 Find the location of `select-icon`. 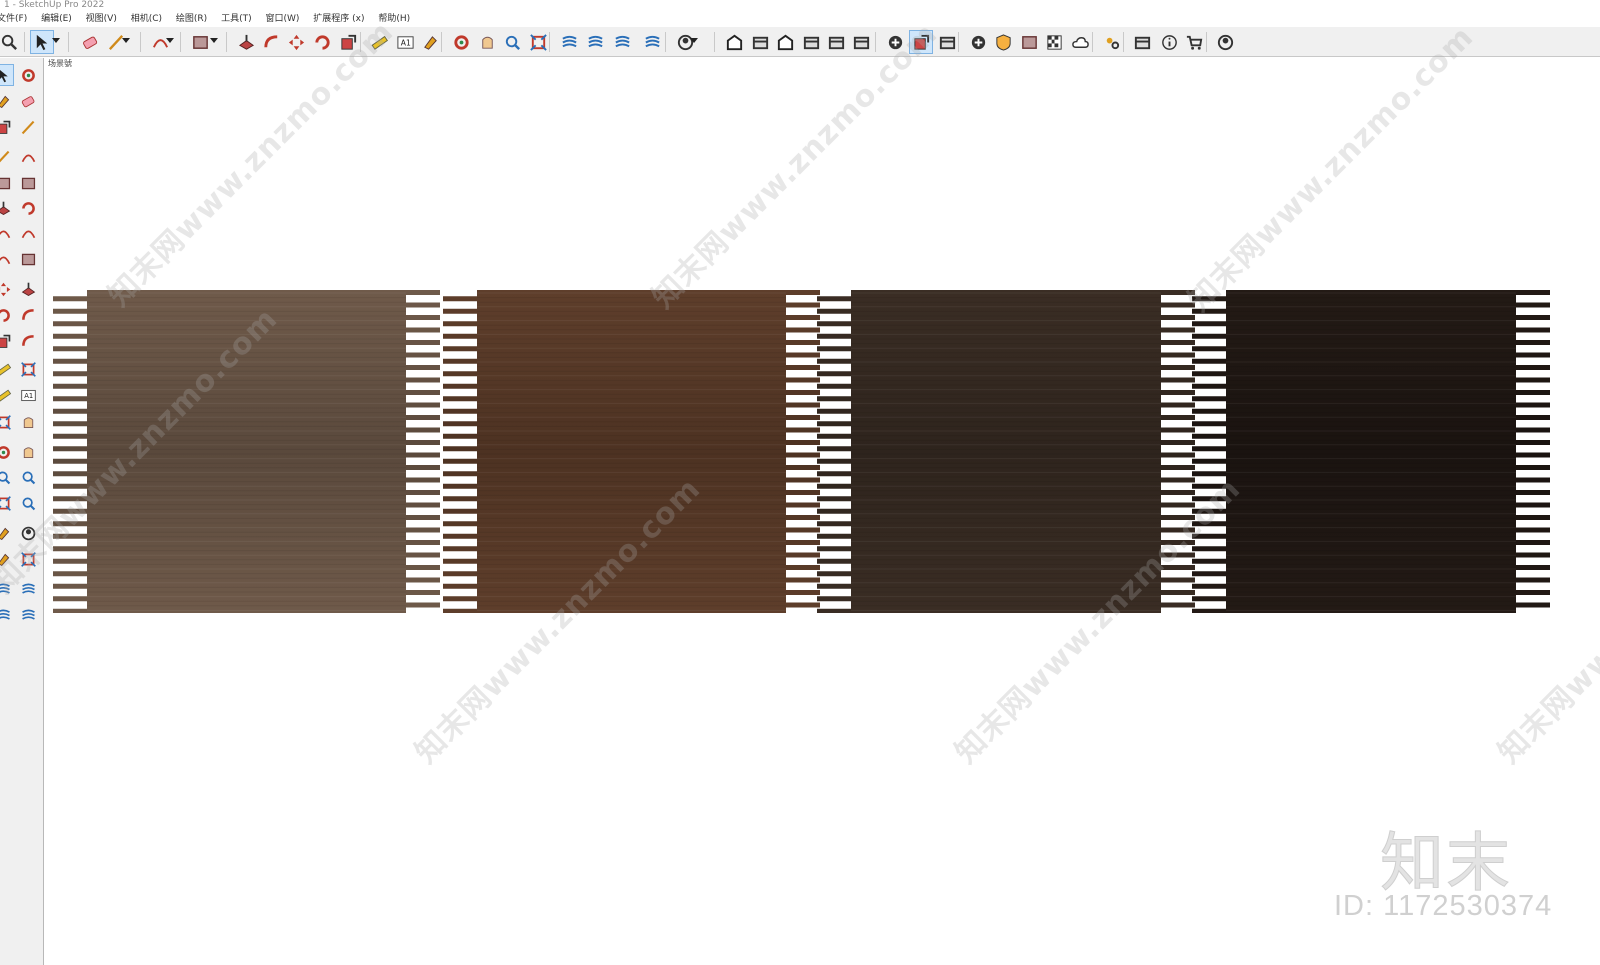

select-icon is located at coordinates (42, 42).